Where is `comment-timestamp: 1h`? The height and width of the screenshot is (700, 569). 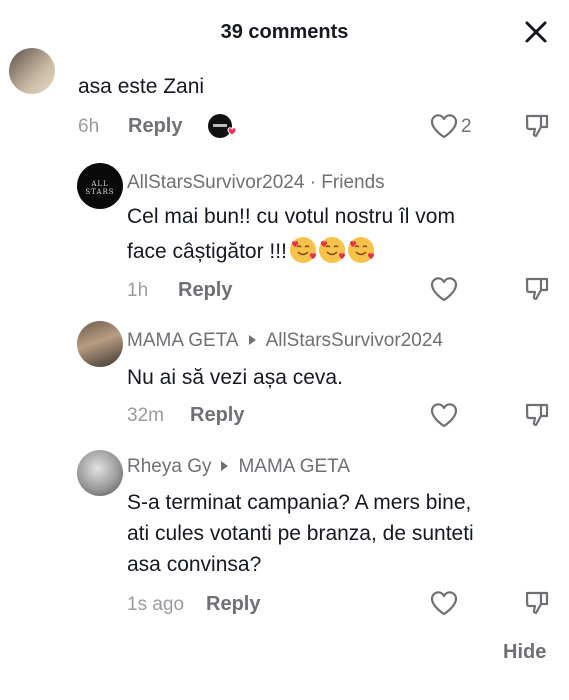 comment-timestamp: 1h is located at coordinates (138, 290).